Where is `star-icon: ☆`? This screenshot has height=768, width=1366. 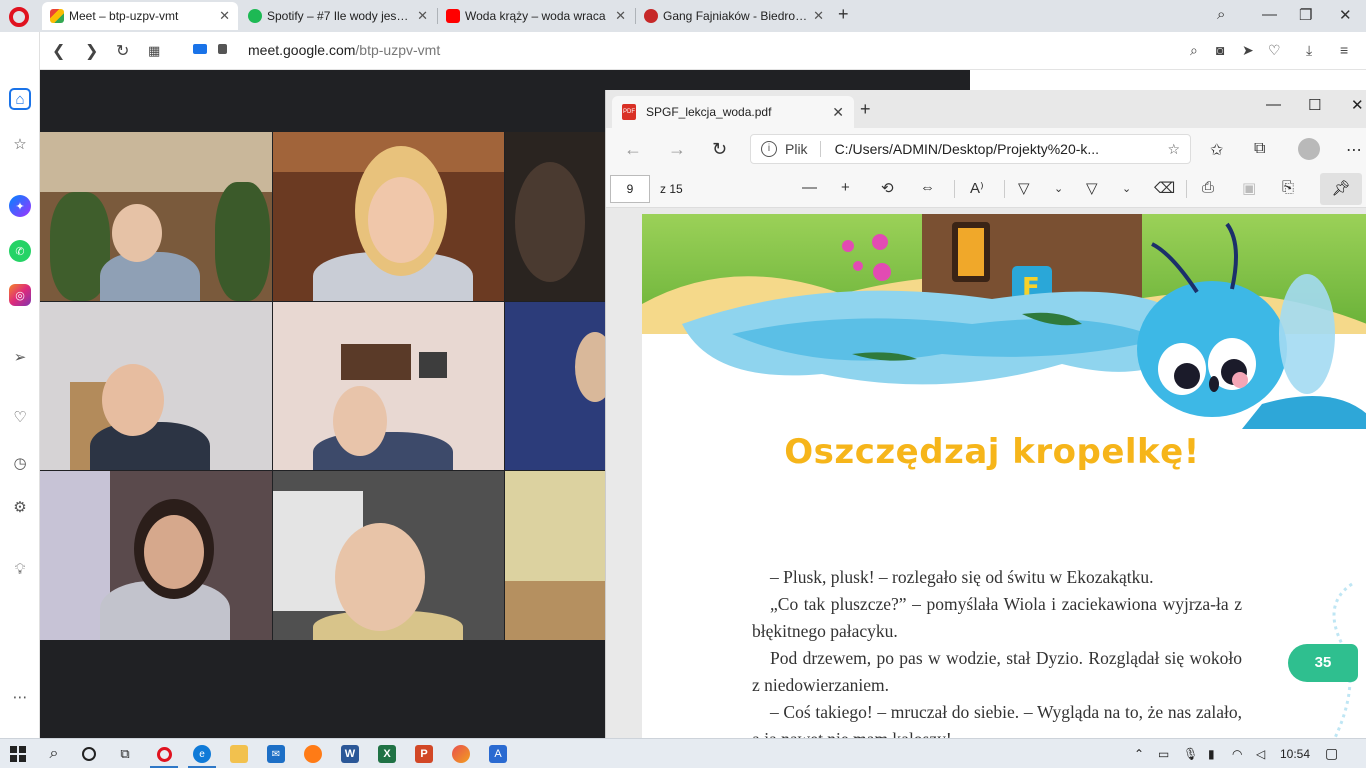
star-icon: ☆ is located at coordinates (20, 144).